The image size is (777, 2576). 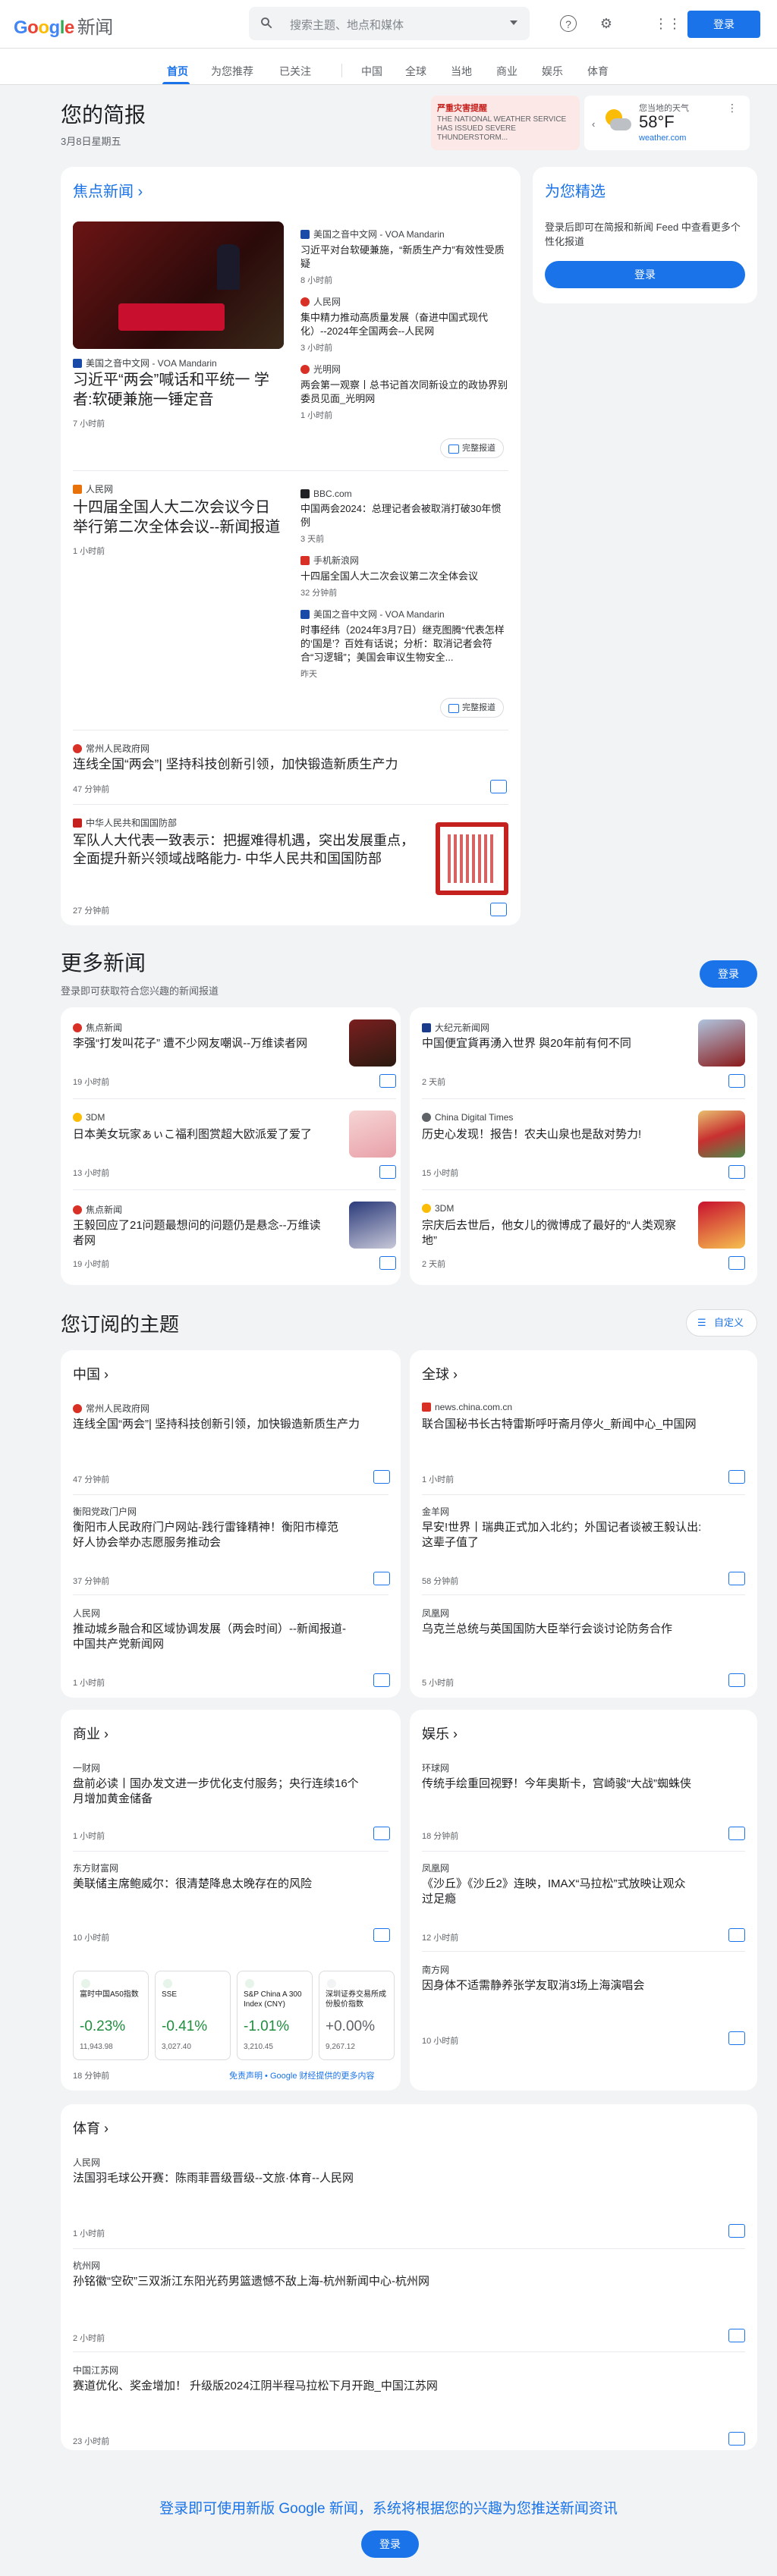 What do you see at coordinates (562, 1535) in the screenshot?
I see `headline-link: 早安!世界丨瑞典正式加入北约；外国记者谈被王毅认出:这辈子值了` at bounding box center [562, 1535].